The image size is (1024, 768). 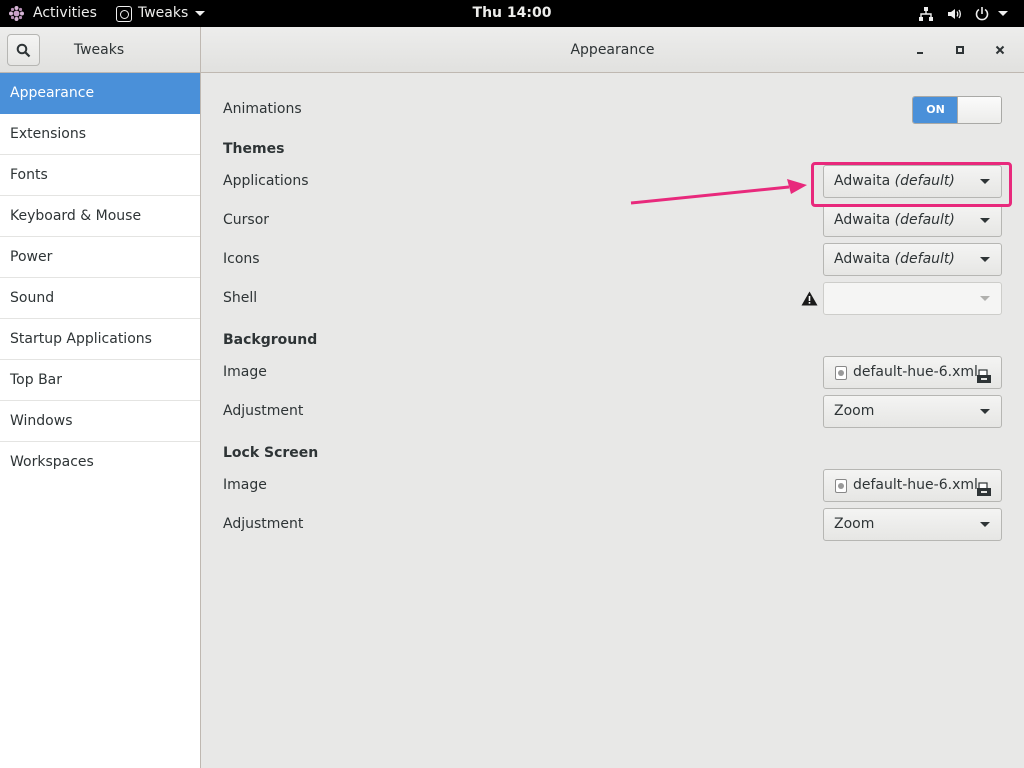 I want to click on shell-label: Shell, so click(x=240, y=298).